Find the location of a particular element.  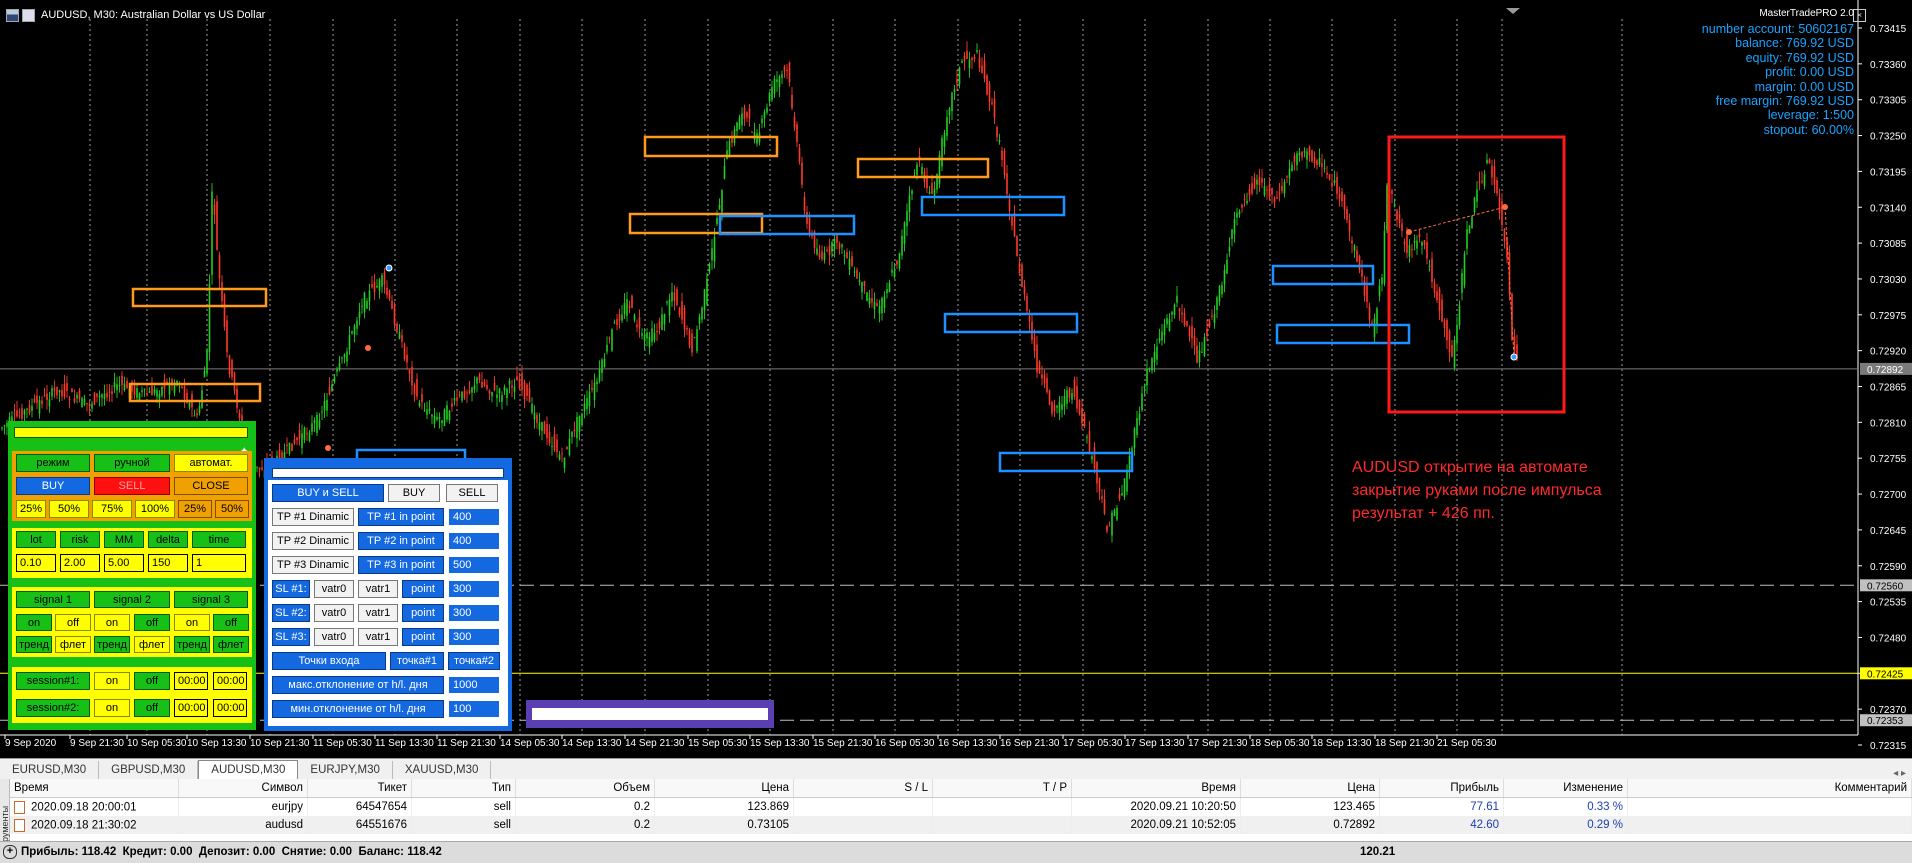

sl3-vatr0-button: vatr0 is located at coordinates (334, 637).